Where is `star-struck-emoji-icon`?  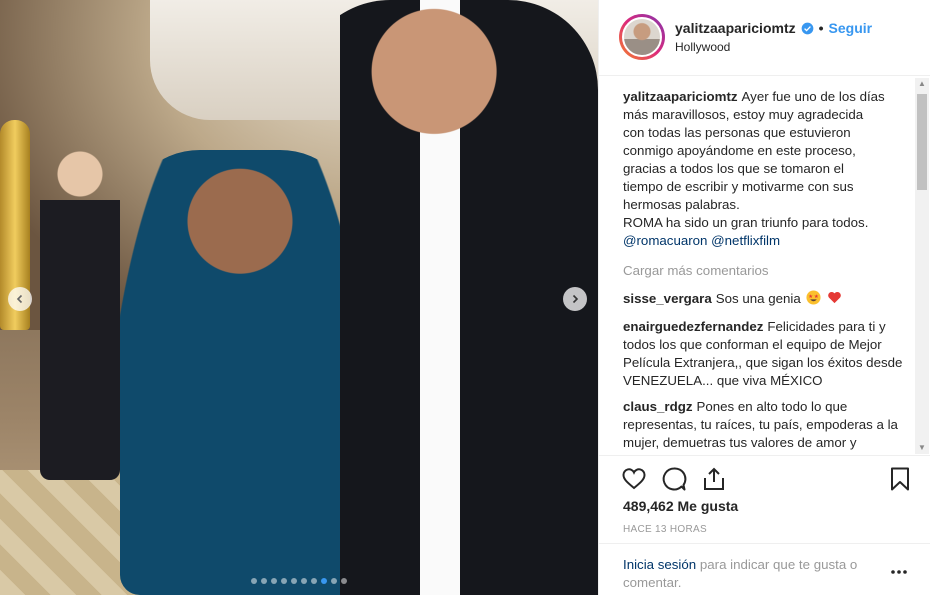
star-struck-emoji-icon is located at coordinates (813, 300).